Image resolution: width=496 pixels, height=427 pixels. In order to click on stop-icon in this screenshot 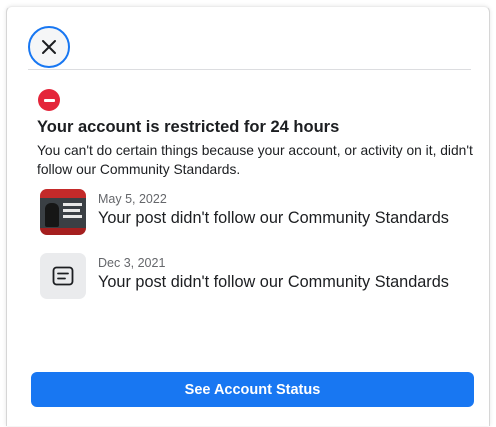, I will do `click(49, 100)`.